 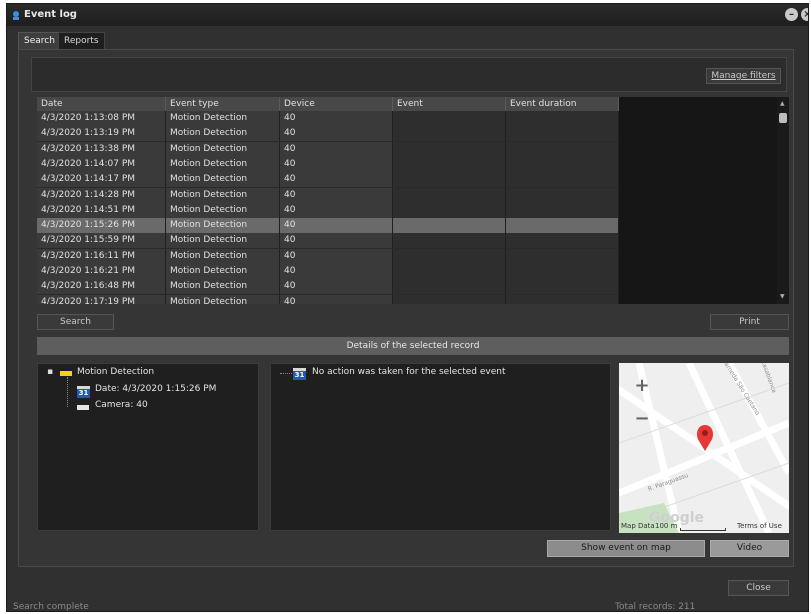 I want to click on close-button: Close, so click(x=758, y=588).